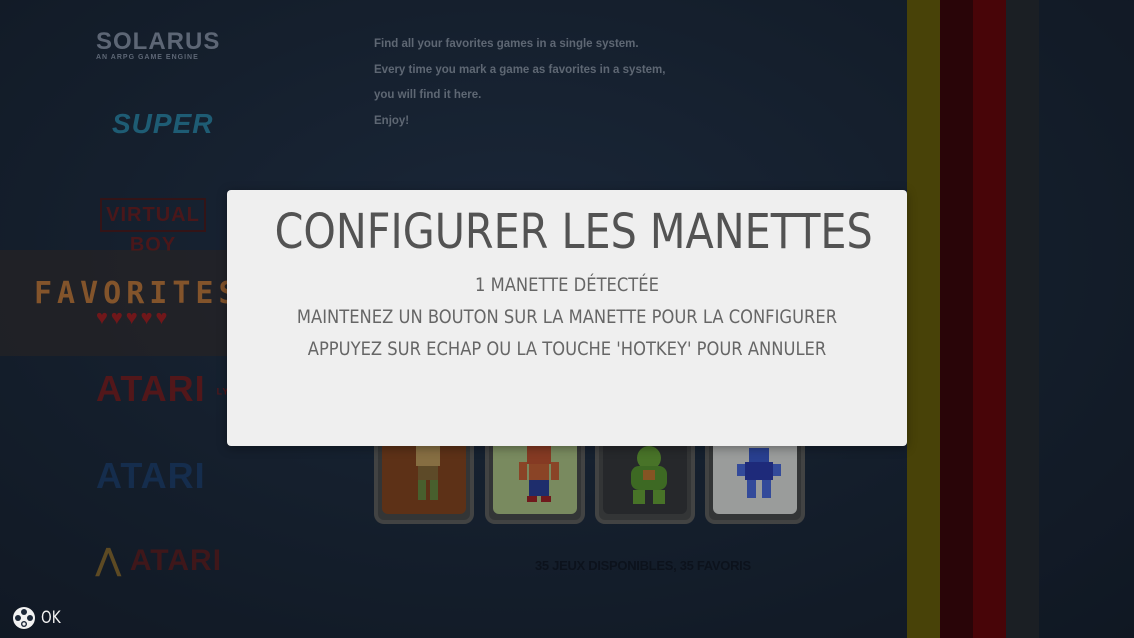 This screenshot has height=638, width=1134. I want to click on help-ok-label: OK, so click(51, 618).